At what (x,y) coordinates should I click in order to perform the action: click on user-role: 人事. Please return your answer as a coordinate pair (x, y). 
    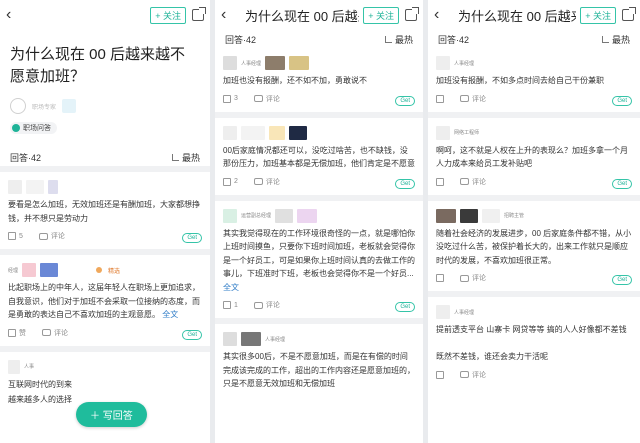
    Looking at the image, I should click on (29, 367).